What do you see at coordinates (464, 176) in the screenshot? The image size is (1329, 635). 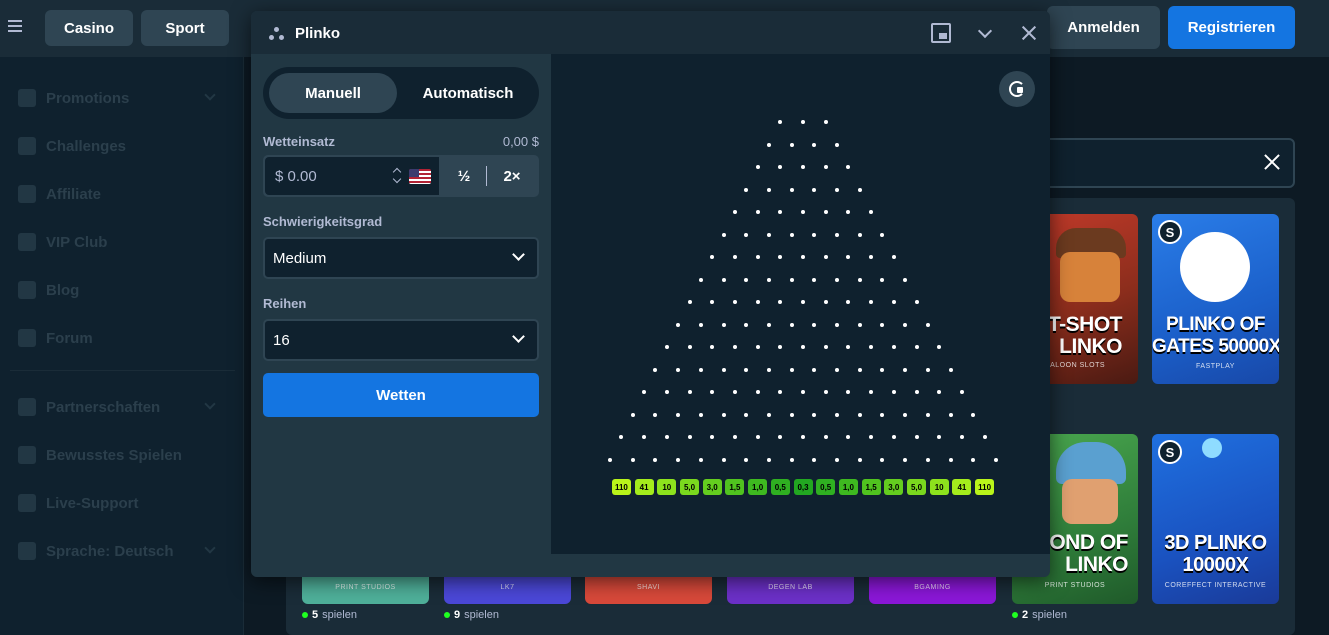 I see `half-bet-button: ½` at bounding box center [464, 176].